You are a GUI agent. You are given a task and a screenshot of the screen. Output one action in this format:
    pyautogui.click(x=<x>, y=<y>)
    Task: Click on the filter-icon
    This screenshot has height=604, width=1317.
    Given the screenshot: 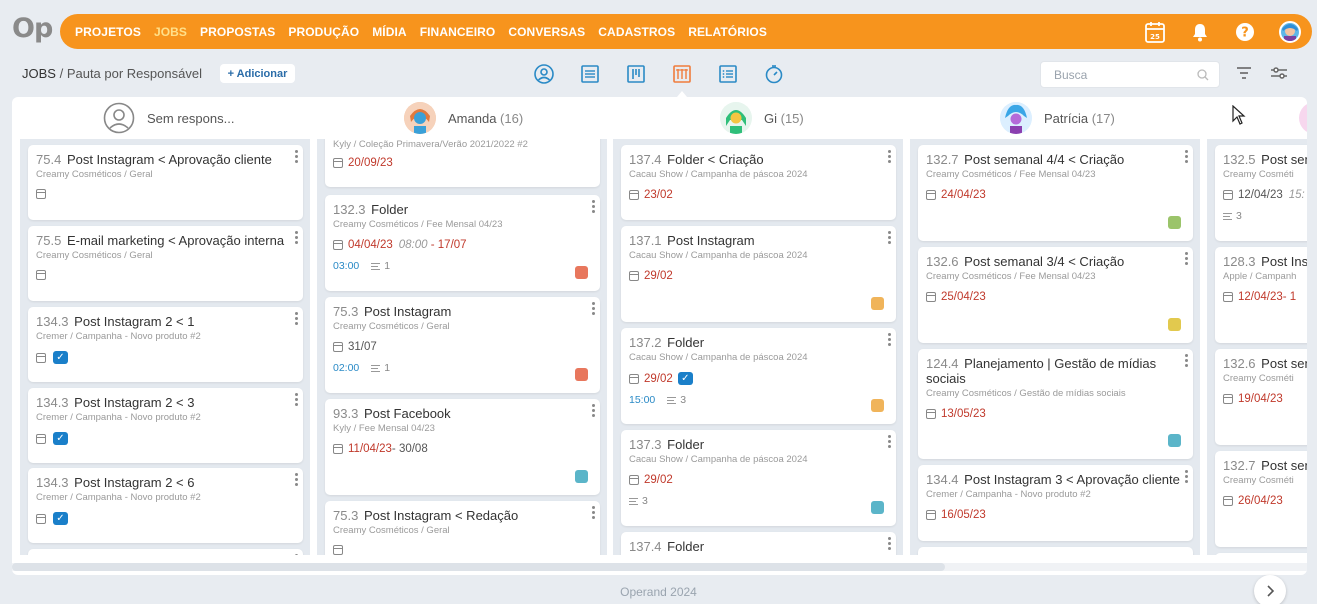 What is the action you would take?
    pyautogui.click(x=1244, y=75)
    